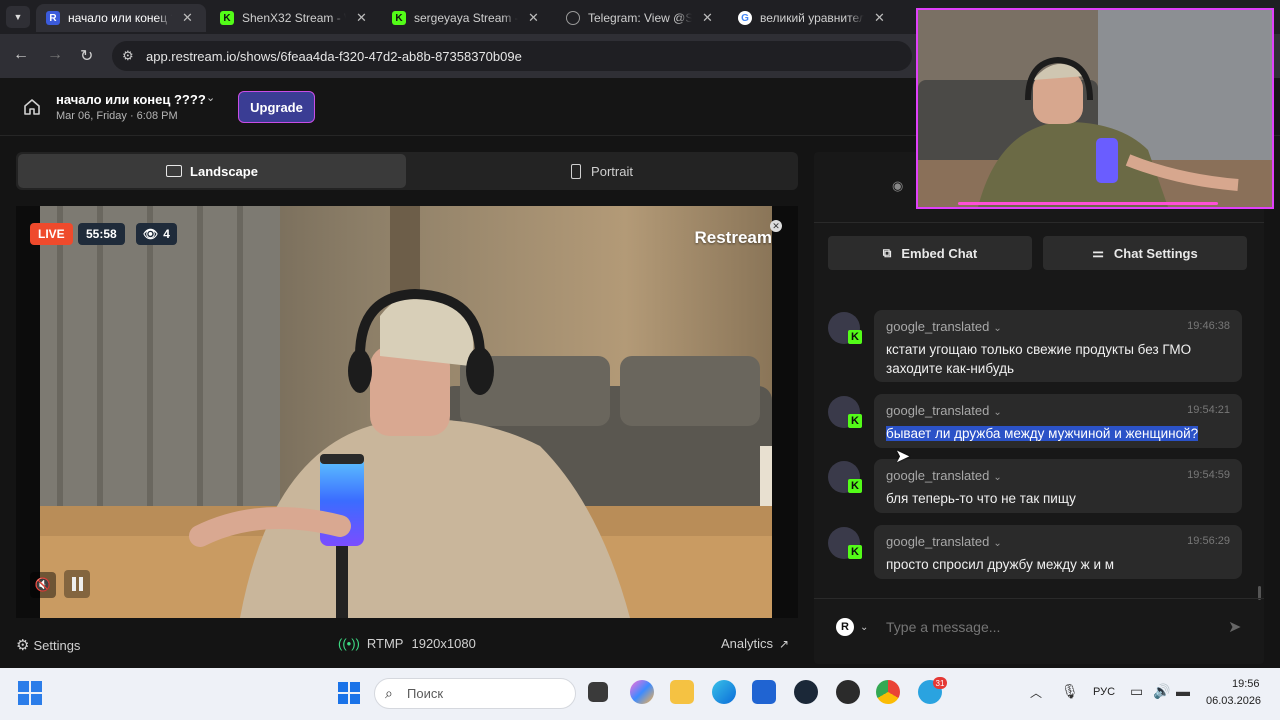 This screenshot has height=720, width=1280. What do you see at coordinates (276, 107) in the screenshot?
I see `upgrade-button: Upgrade` at bounding box center [276, 107].